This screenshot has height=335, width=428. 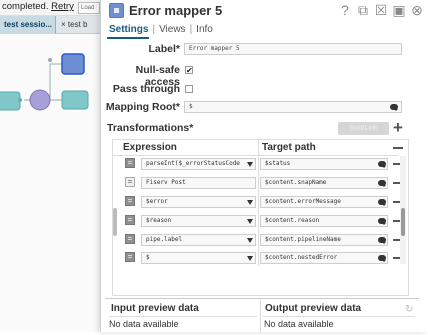 I want to click on table-left-scrollbar, so click(x=115, y=222).